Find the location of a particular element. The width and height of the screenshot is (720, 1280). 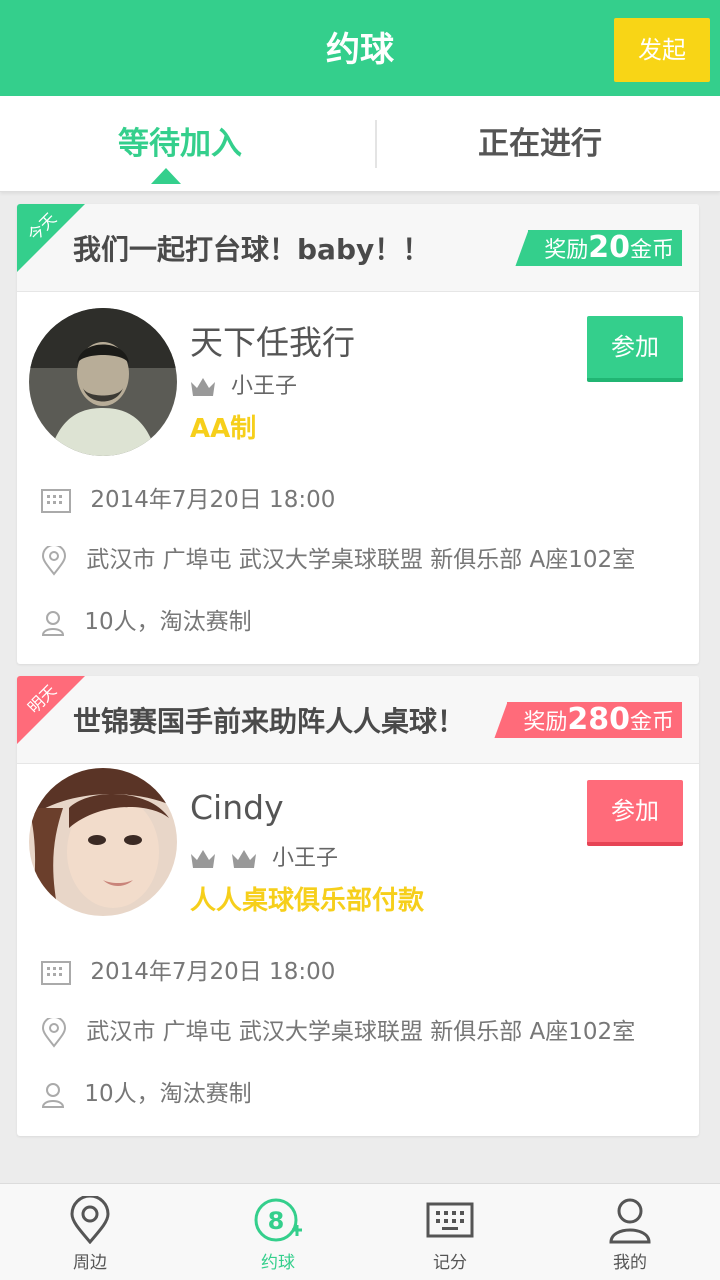

nav-label: 约球 is located at coordinates (278, 1263).